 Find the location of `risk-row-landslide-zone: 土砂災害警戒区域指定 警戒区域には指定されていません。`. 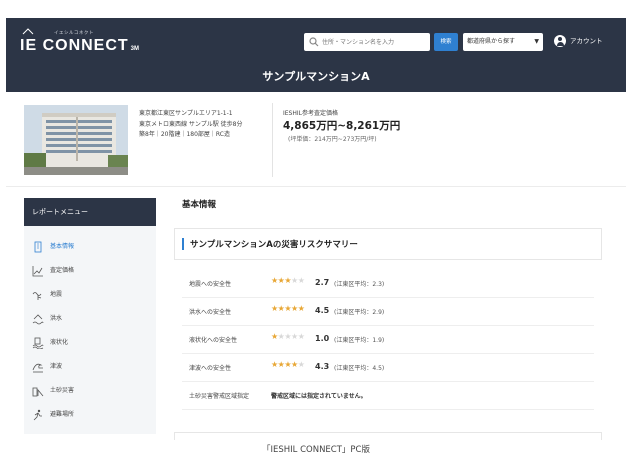

risk-row-landslide-zone: 土砂災害警戒区域指定 警戒区域には指定されていません。 is located at coordinates (388, 396).